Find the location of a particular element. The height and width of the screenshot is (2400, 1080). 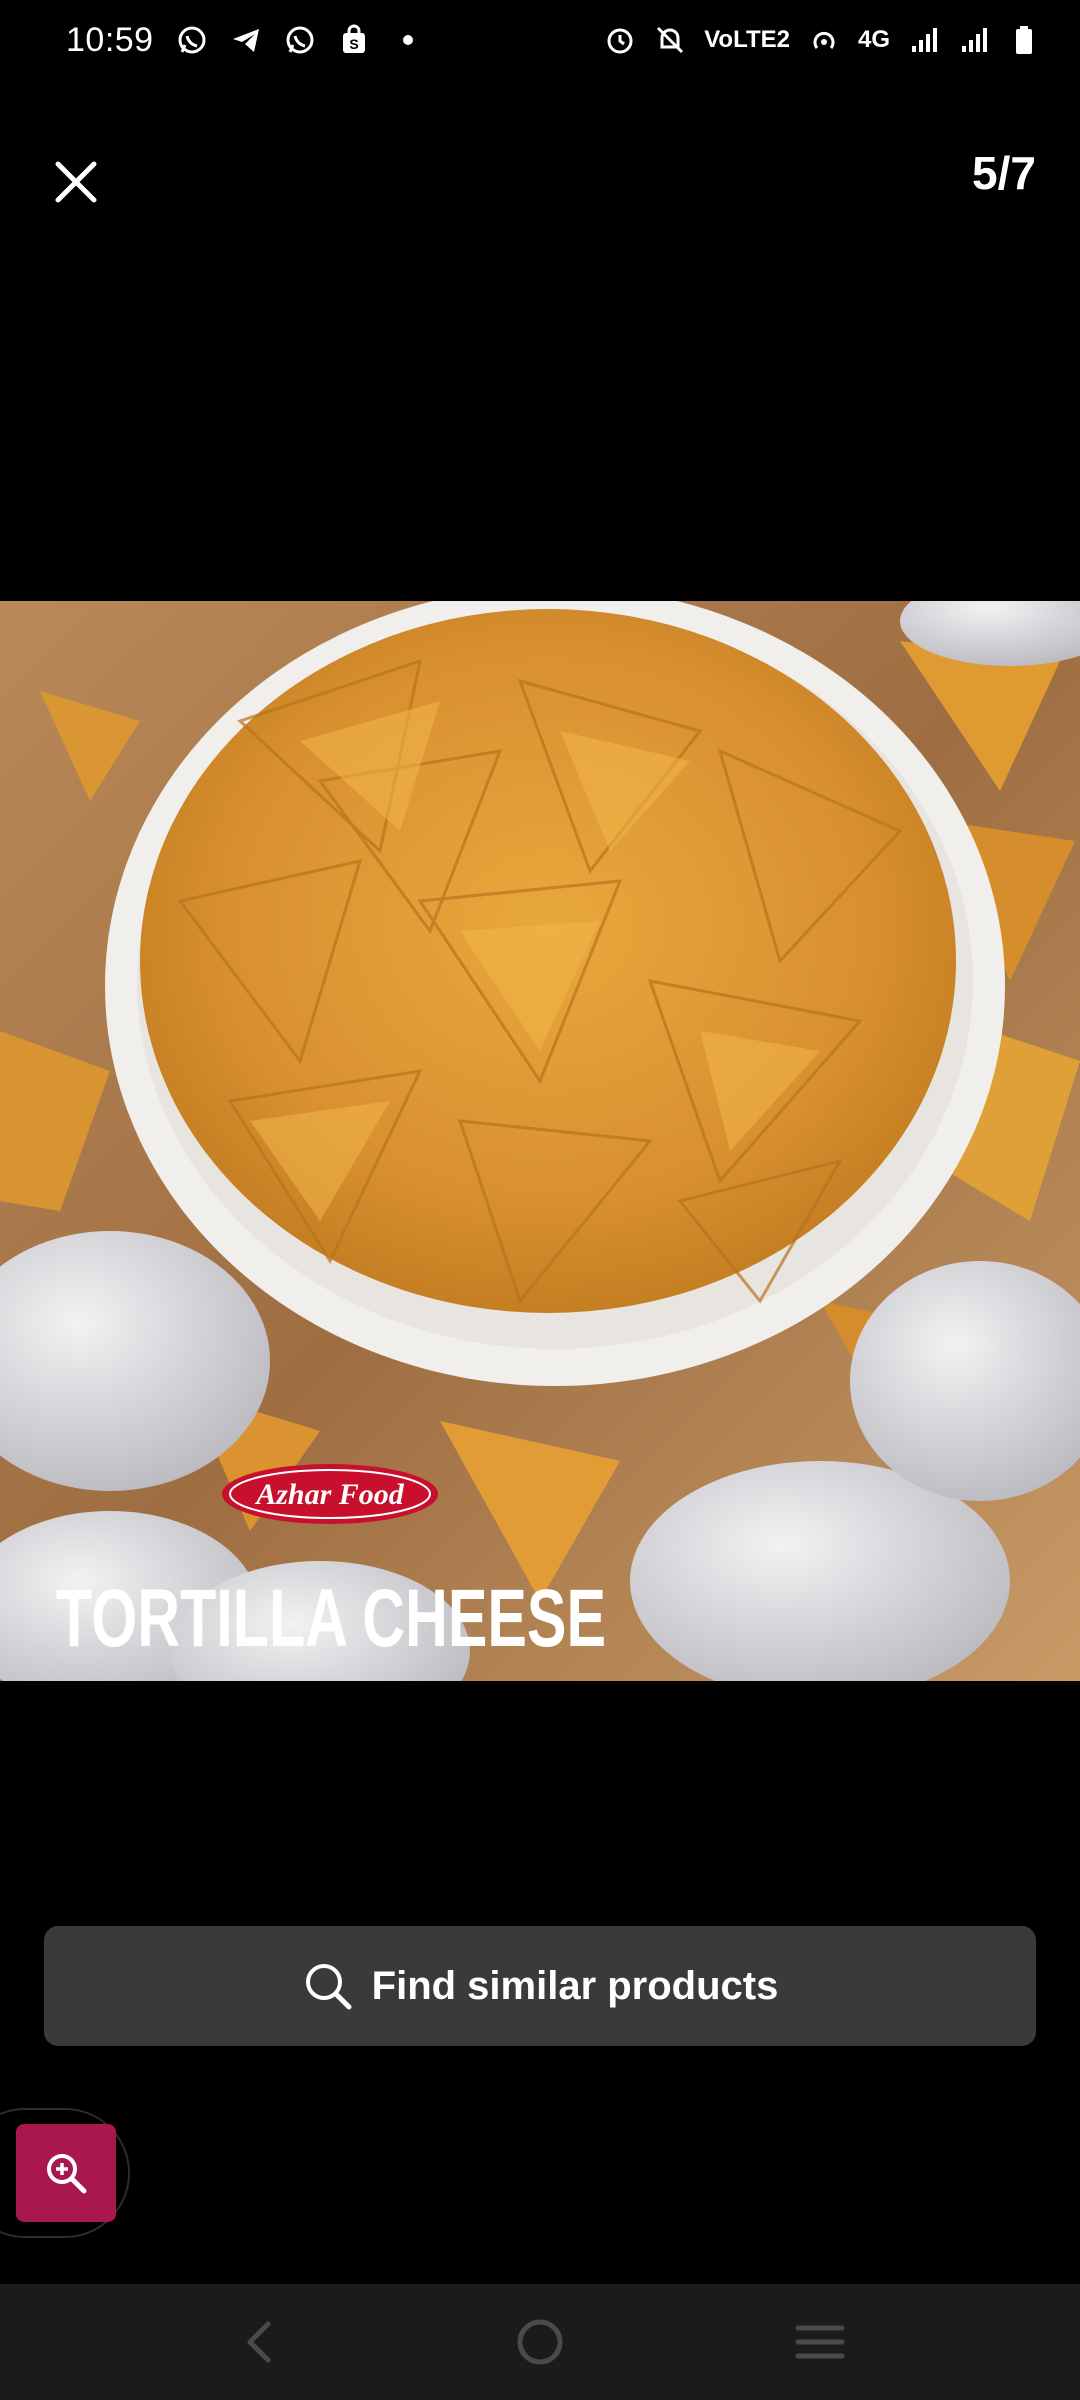

zoom-in-icon is located at coordinates (67, 2174).